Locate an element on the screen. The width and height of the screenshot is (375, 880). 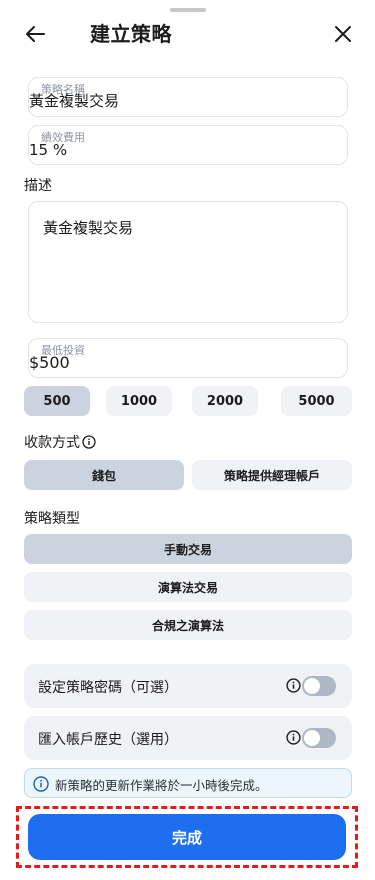
import-history-toggle-label: 匯入帳戶歷史（選用） is located at coordinates (108, 740).